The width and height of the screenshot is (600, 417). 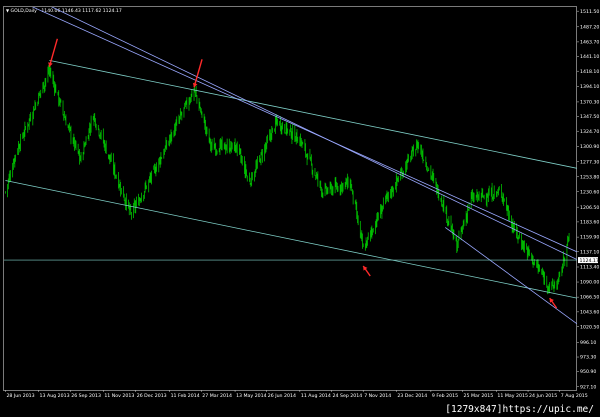 I want to click on time-axis-label: 24 Jun 2015, so click(x=543, y=396).